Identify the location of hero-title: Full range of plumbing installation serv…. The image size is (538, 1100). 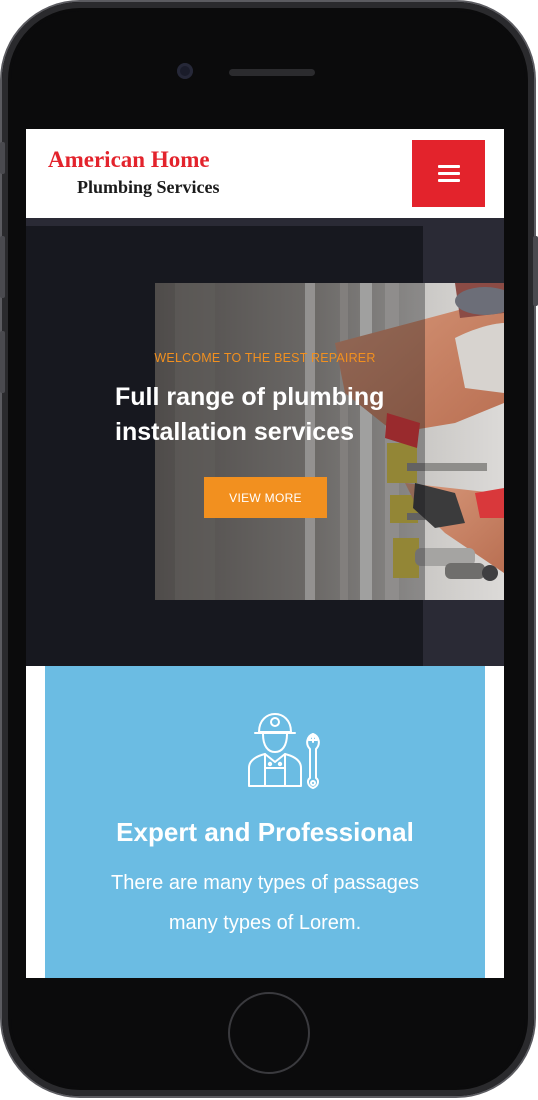
(275, 415).